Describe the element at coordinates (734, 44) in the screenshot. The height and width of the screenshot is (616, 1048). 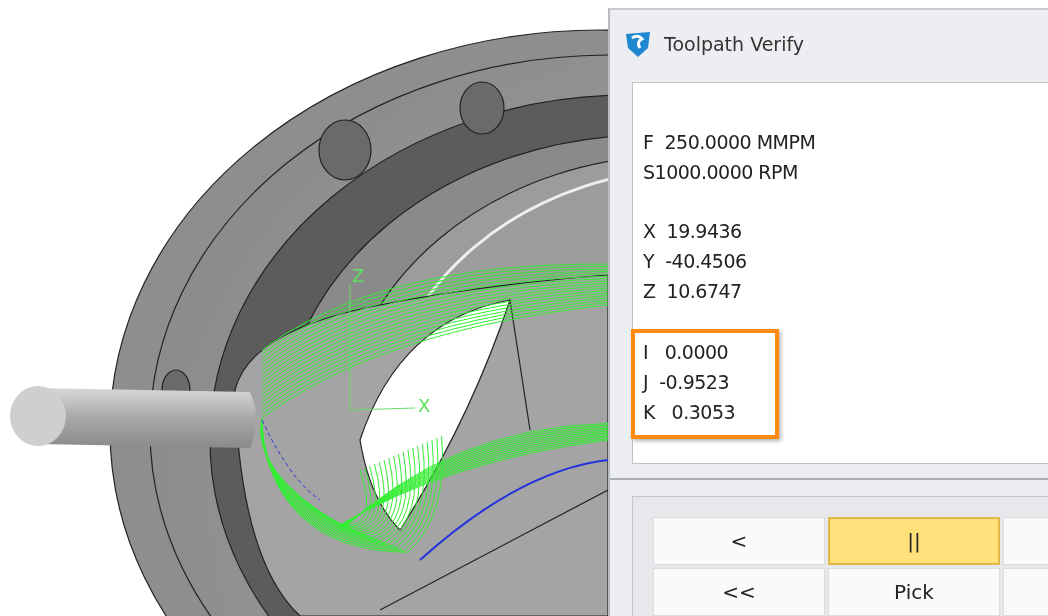
I see `window-title: Toolpath Verify` at that location.